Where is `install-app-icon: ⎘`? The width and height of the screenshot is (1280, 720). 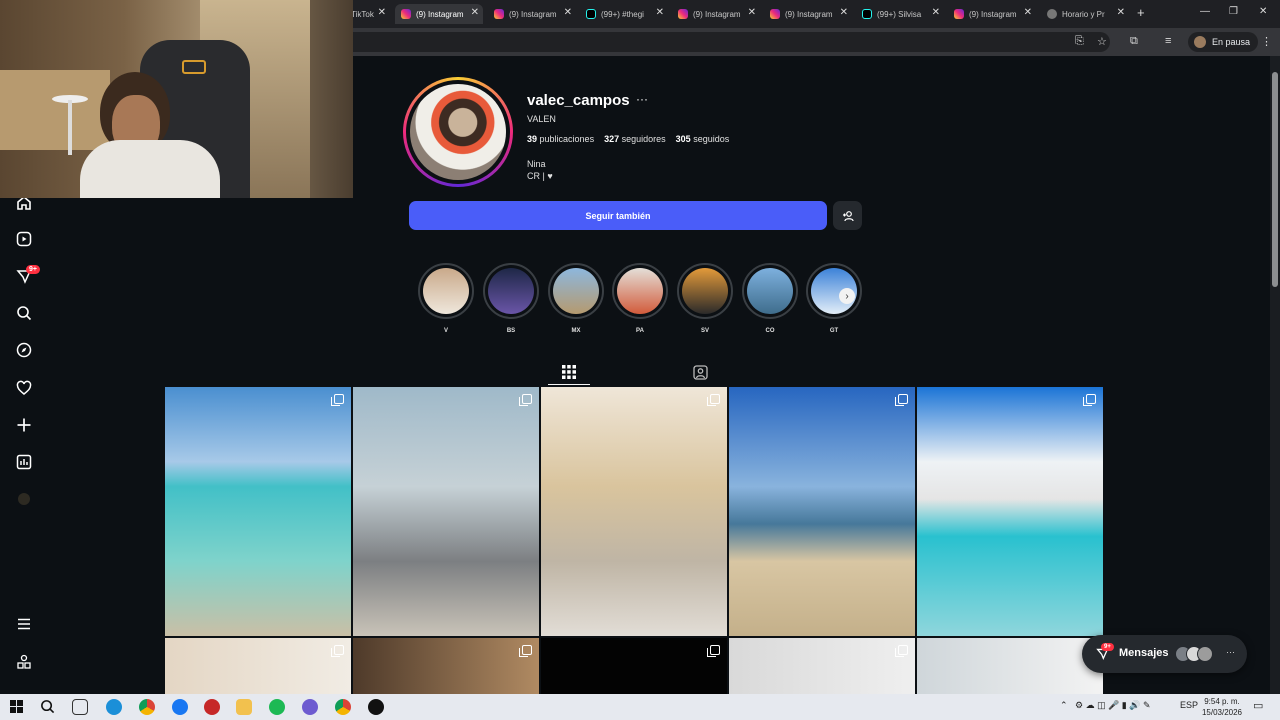
install-app-icon: ⎘ is located at coordinates (1079, 41).